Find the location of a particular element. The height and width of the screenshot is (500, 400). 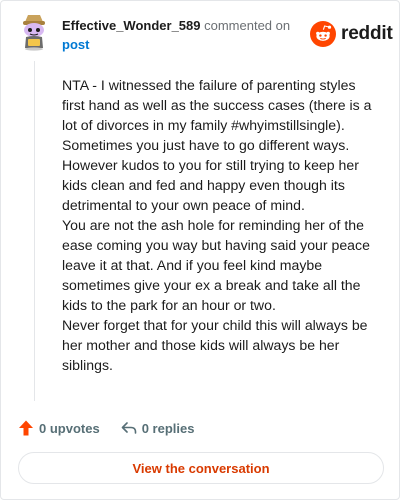

username-link: Effective_Wonder_589 is located at coordinates (131, 25).